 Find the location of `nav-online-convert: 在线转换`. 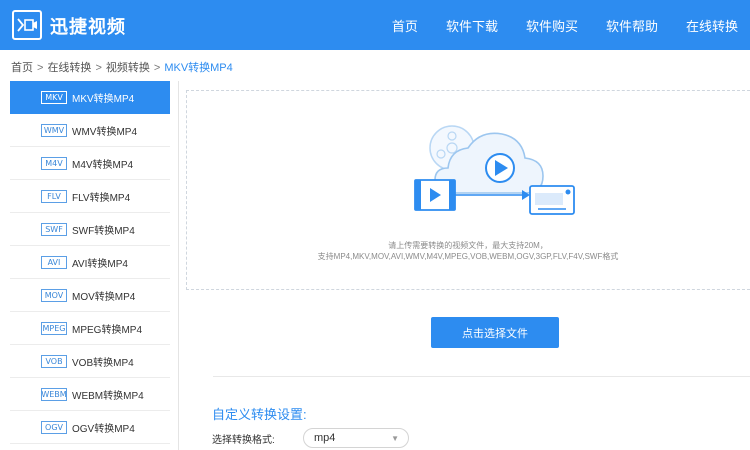

nav-online-convert: 在线转换 is located at coordinates (712, 25).